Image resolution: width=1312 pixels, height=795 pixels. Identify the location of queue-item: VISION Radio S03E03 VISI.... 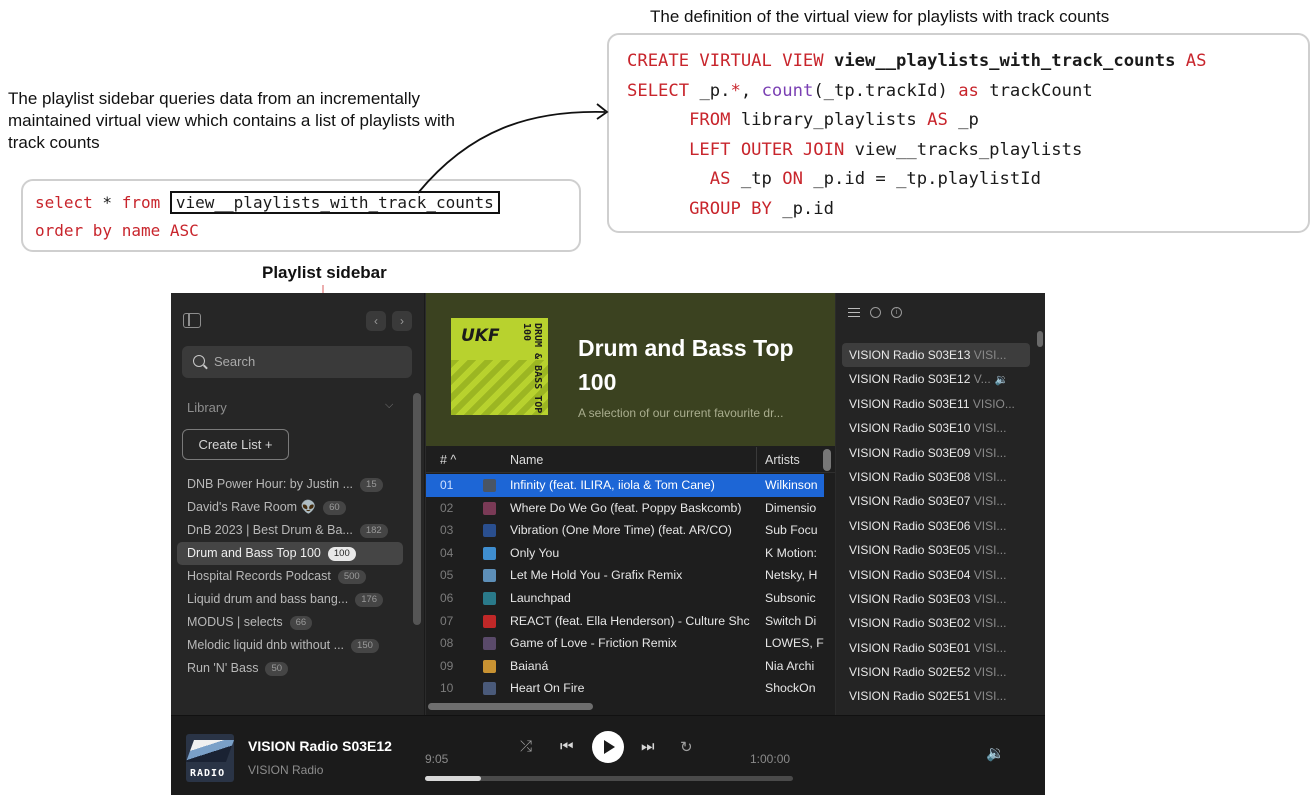
(936, 599).